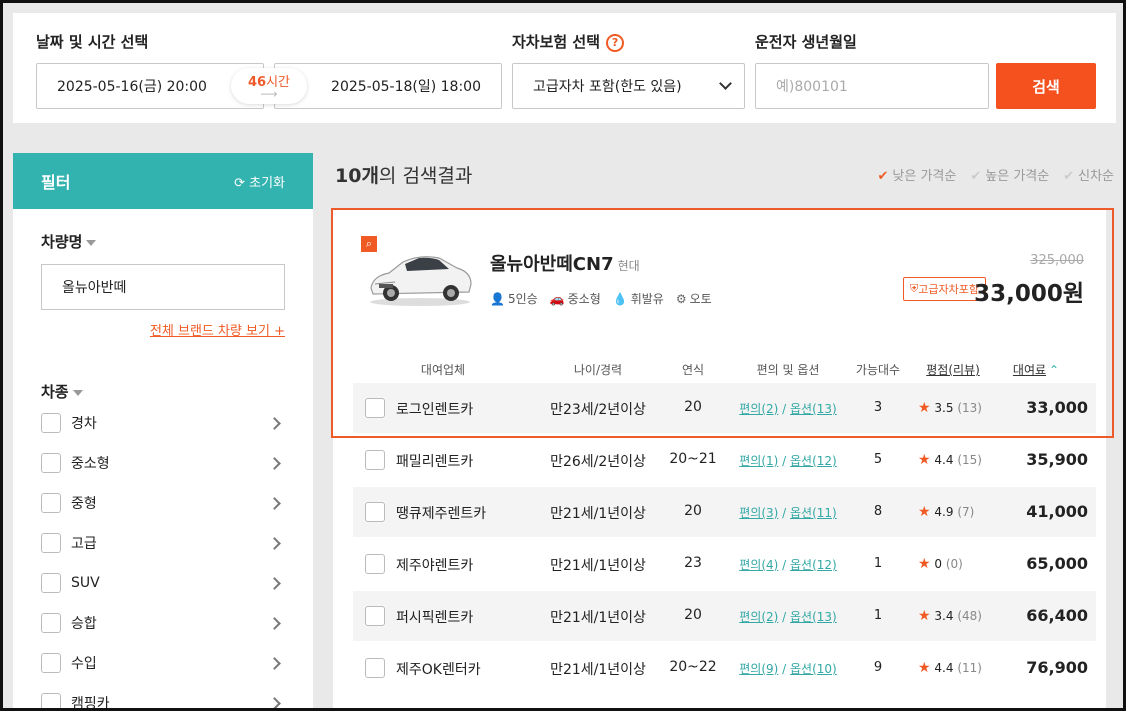  I want to click on check-icon: ✔, so click(976, 176).